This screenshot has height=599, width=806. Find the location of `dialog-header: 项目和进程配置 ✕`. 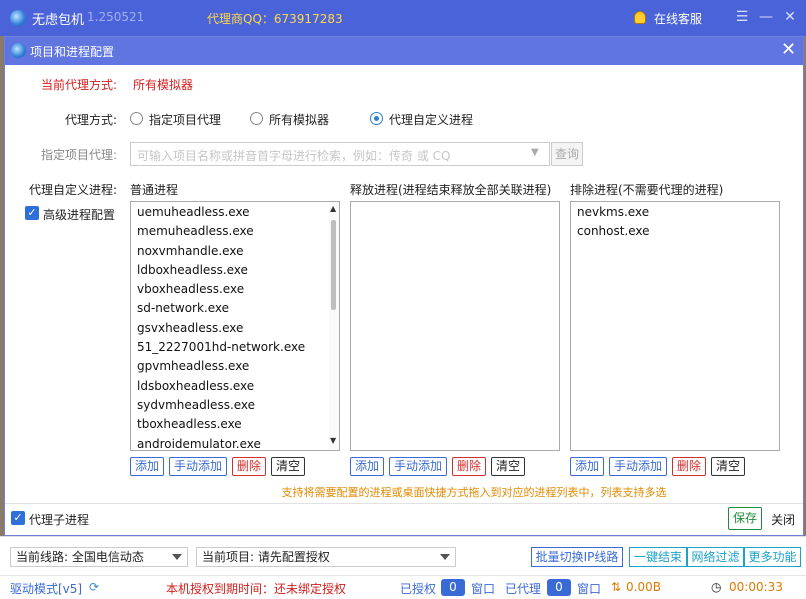

dialog-header: 项目和进程配置 ✕ is located at coordinates (404, 51).